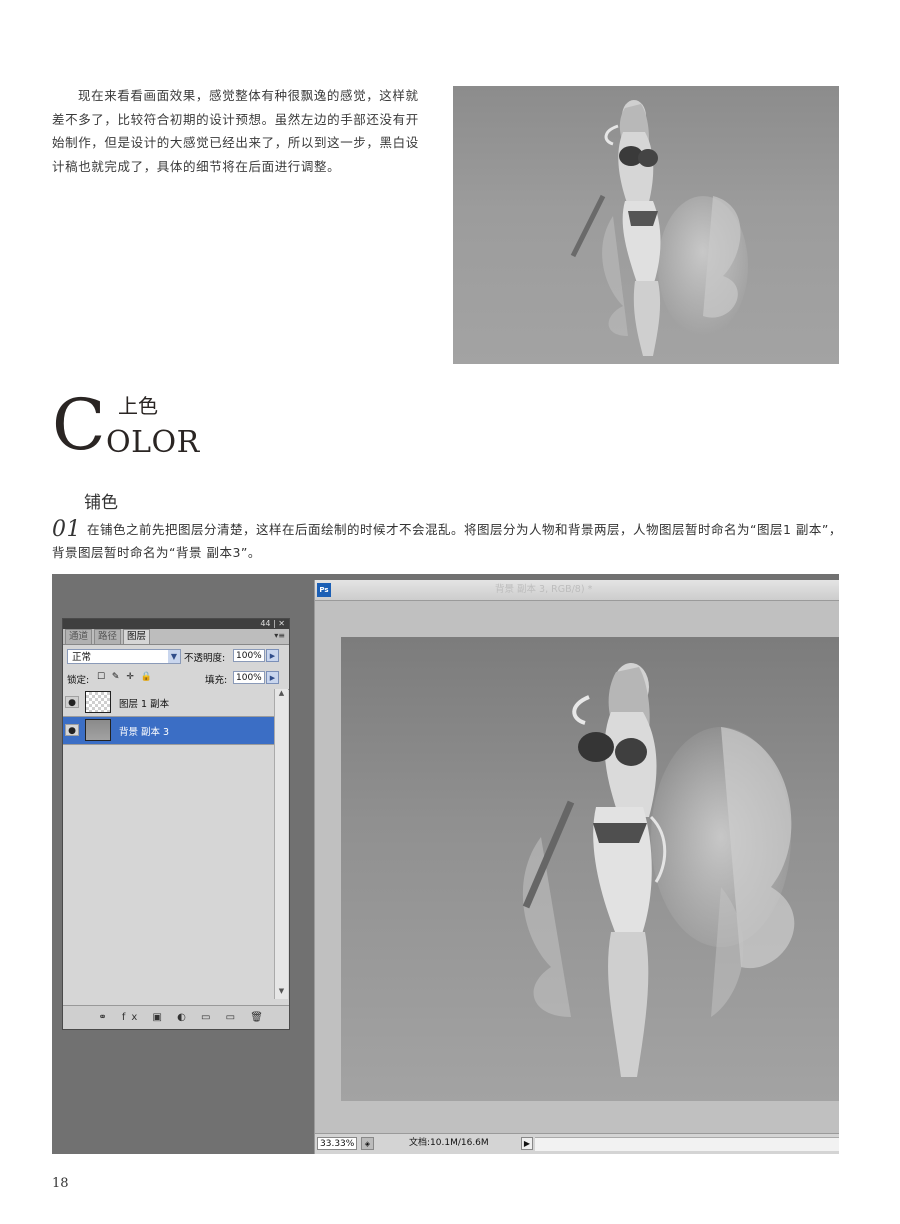 Image resolution: width=900 pixels, height=1224 pixels. I want to click on layers-footer-icons: ⚭ fx ▣ ◐ ▭ ▭ 🗑, so click(176, 1017).